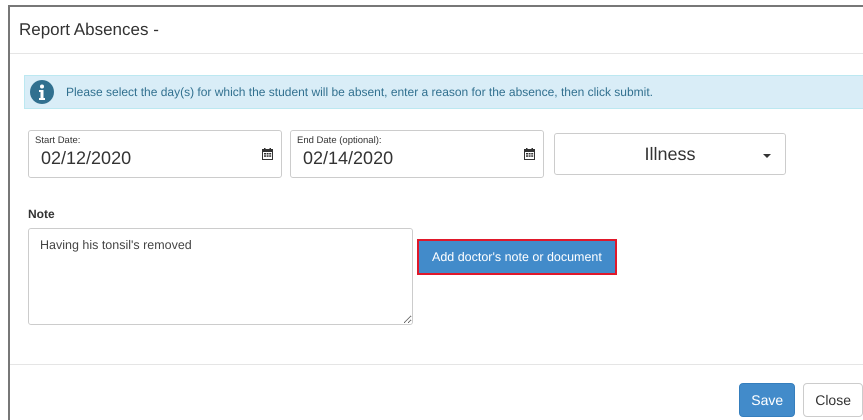  I want to click on dialog-title: Report Absences -, so click(89, 30).